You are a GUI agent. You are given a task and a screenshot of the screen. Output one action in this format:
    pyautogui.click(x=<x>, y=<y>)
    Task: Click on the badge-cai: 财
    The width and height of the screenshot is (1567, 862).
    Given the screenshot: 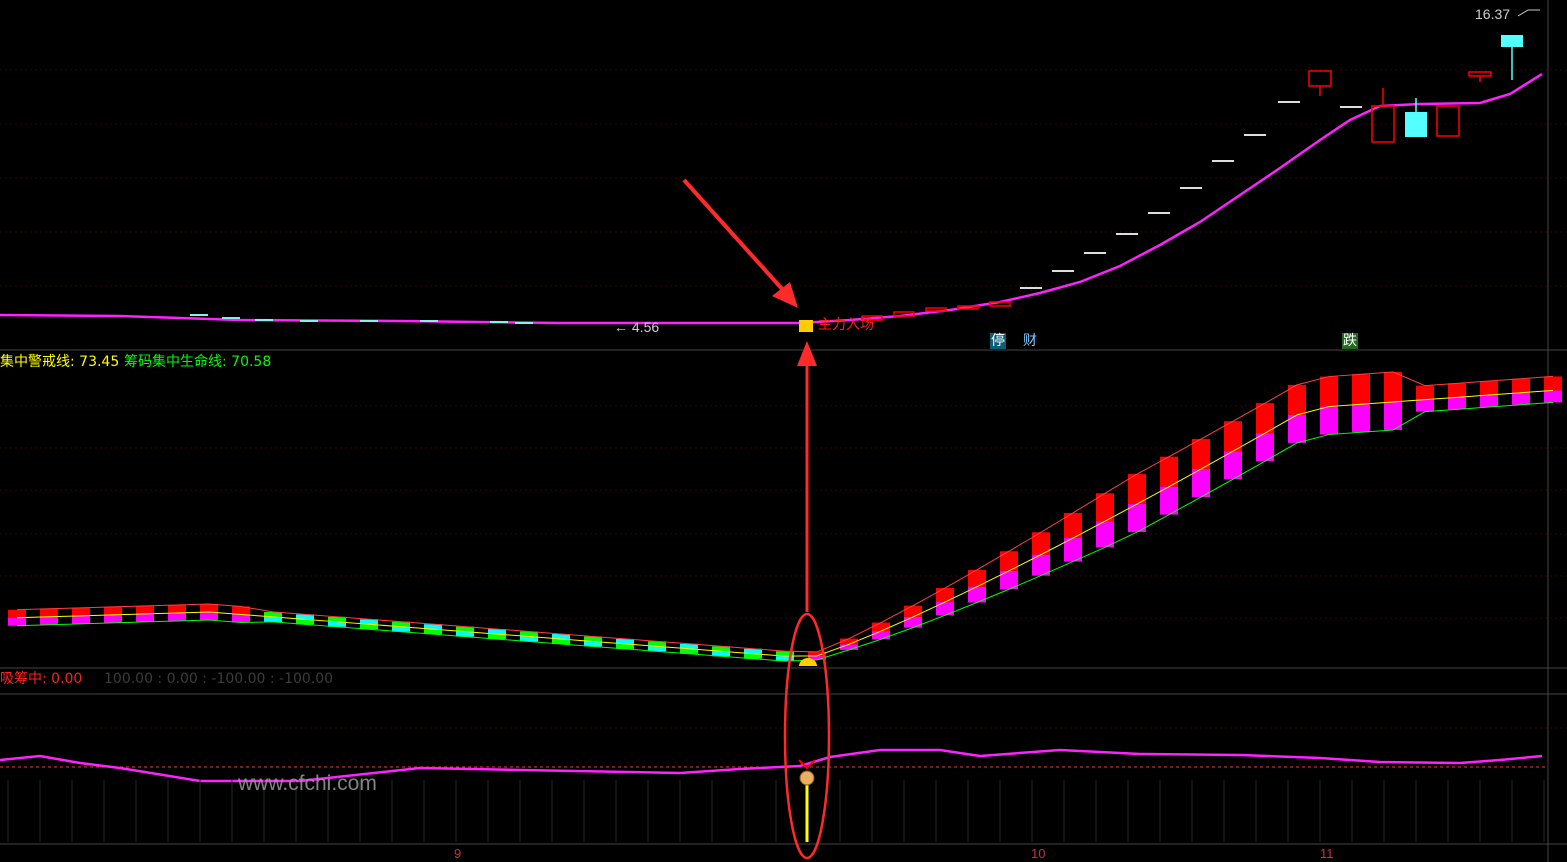 What is the action you would take?
    pyautogui.click(x=1030, y=341)
    